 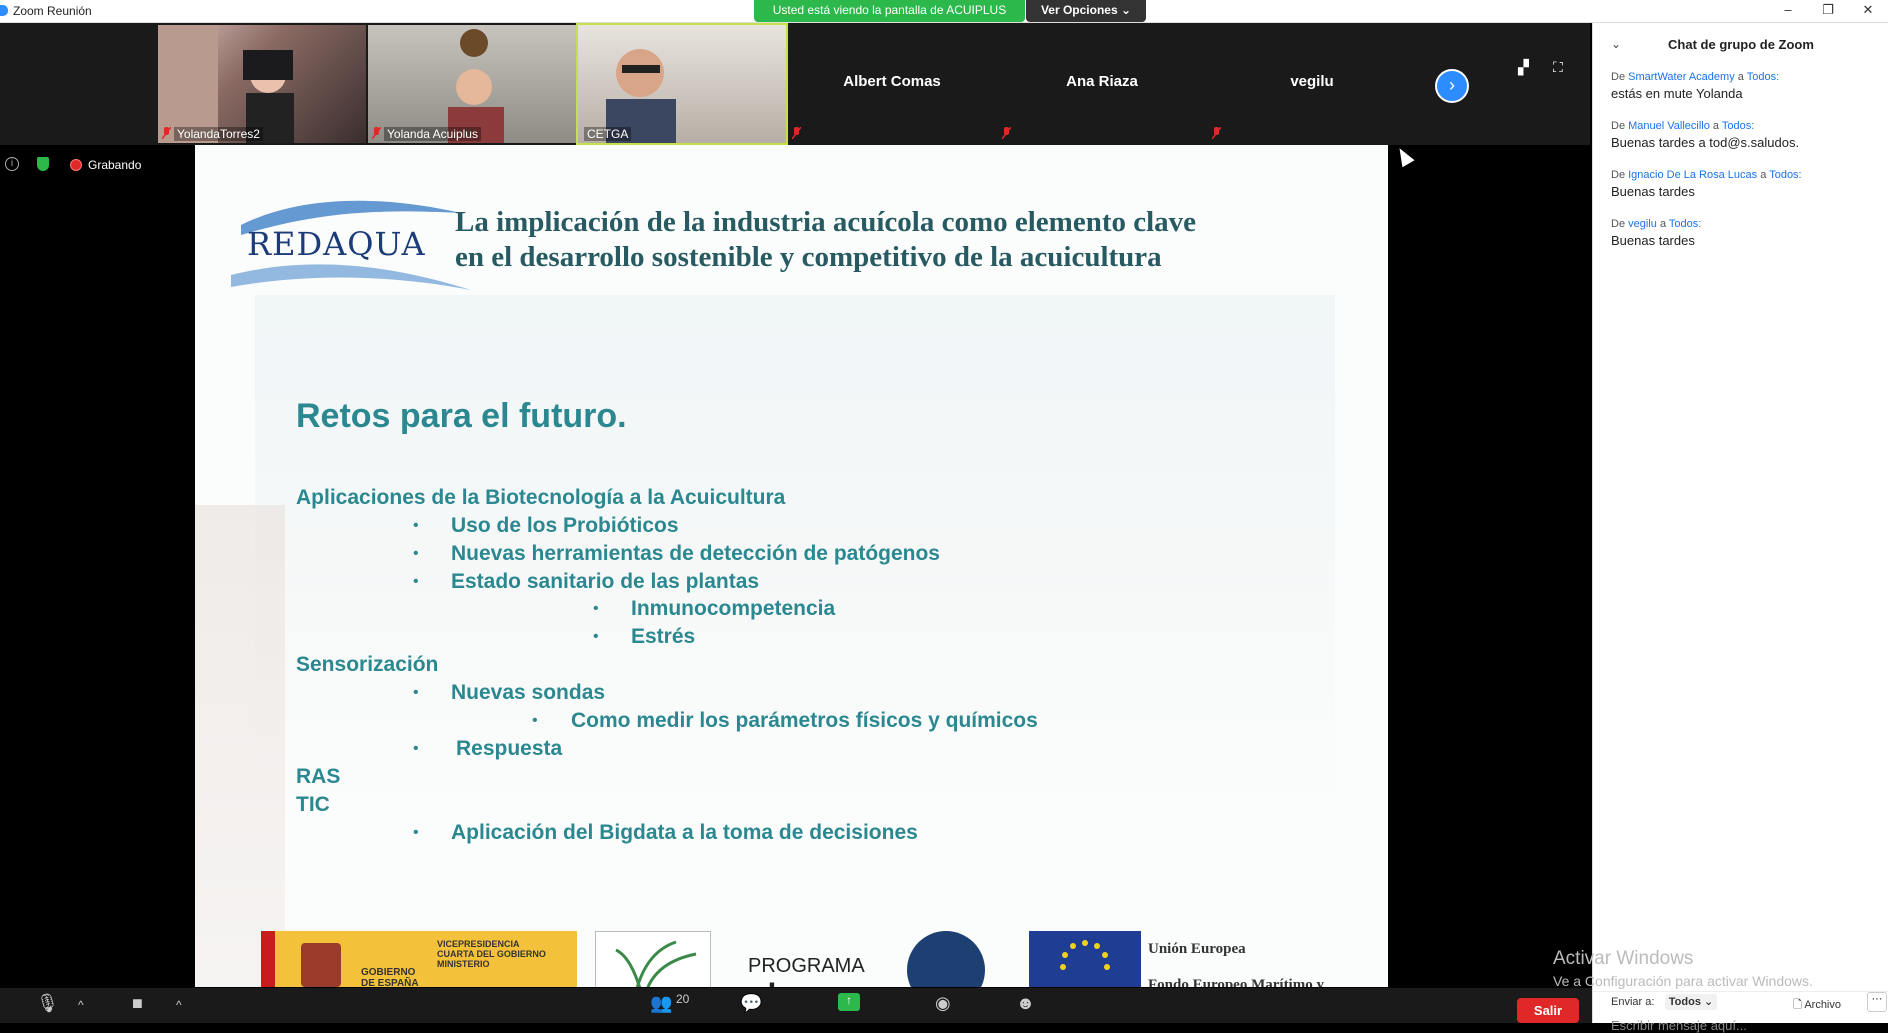 What do you see at coordinates (946, 959) in the screenshot?
I see `pleamar-wave-icon` at bounding box center [946, 959].